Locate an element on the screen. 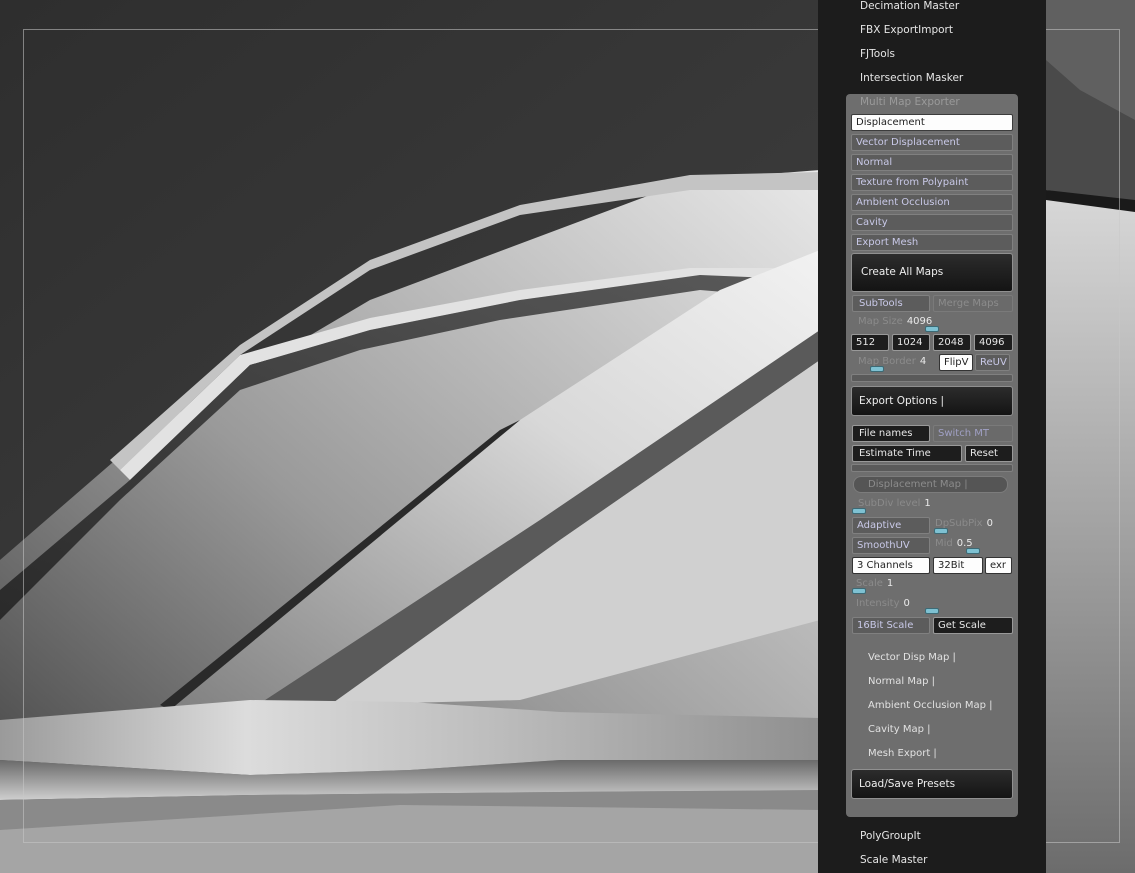 This screenshot has height=873, width=1135. dpsubpix-value: 0 is located at coordinates (989, 523).